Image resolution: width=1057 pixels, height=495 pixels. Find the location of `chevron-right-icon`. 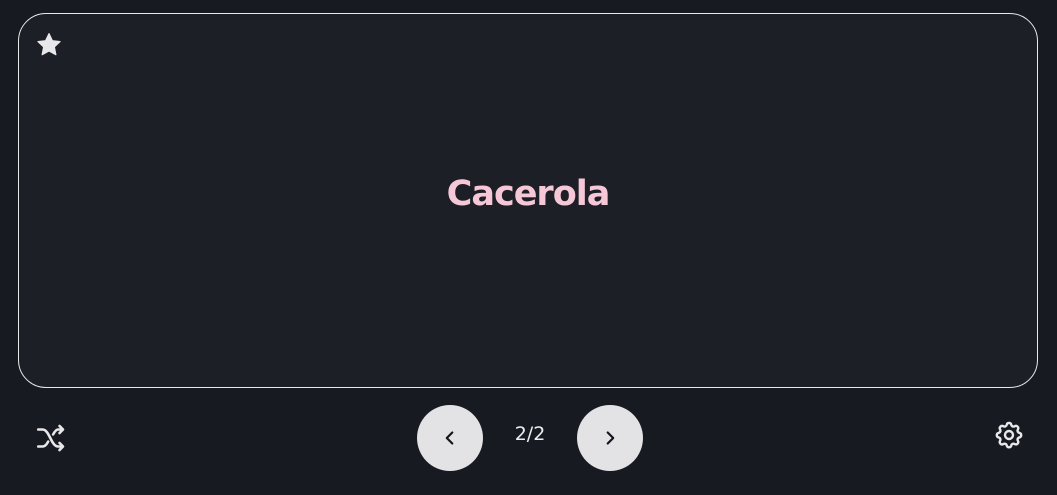

chevron-right-icon is located at coordinates (610, 438).